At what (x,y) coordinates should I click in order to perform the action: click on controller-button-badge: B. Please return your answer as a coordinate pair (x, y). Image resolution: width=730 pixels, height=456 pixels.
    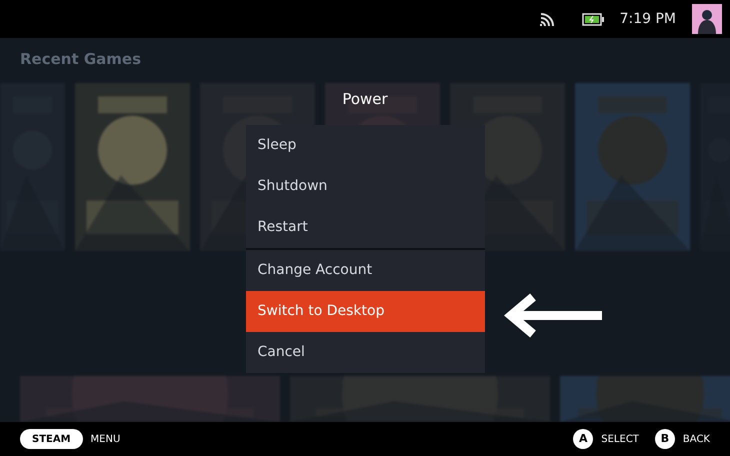
    Looking at the image, I should click on (664, 439).